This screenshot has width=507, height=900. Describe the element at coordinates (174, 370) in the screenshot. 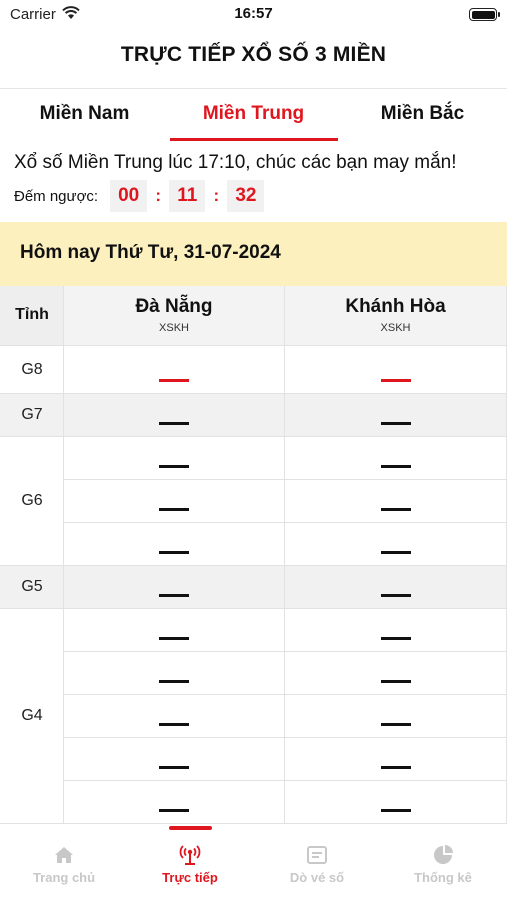

I see `result-cell-g8-da-nang` at that location.